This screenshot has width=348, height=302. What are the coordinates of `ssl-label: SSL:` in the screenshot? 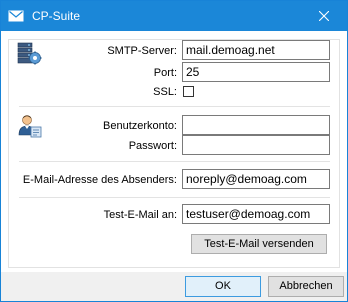 It's located at (165, 92).